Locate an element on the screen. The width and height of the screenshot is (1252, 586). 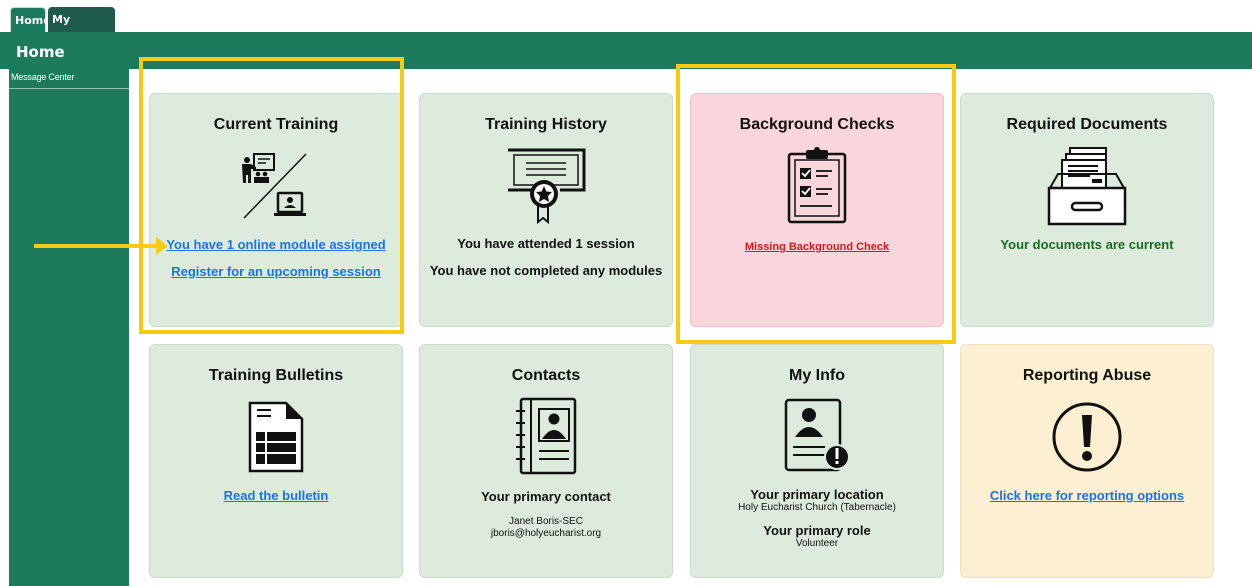
page-title: Home is located at coordinates (40, 52).